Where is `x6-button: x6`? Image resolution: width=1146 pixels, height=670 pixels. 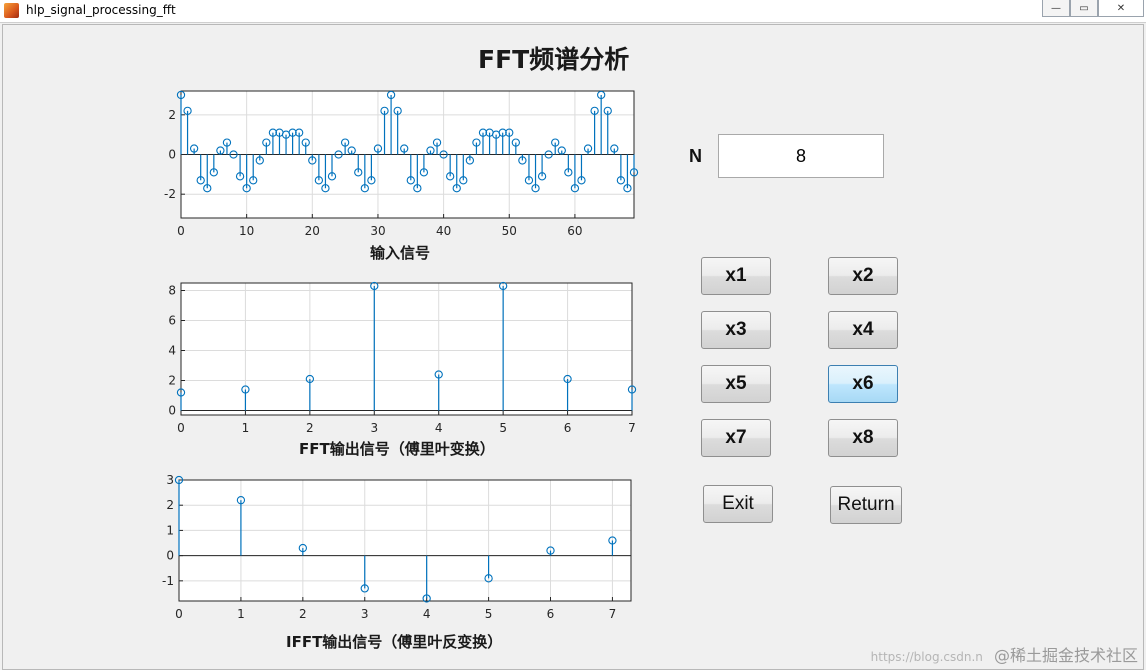 x6-button: x6 is located at coordinates (863, 384).